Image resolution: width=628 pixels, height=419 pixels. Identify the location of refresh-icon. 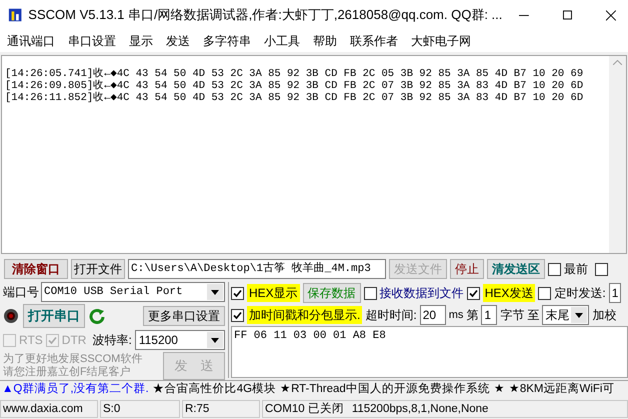
(97, 316).